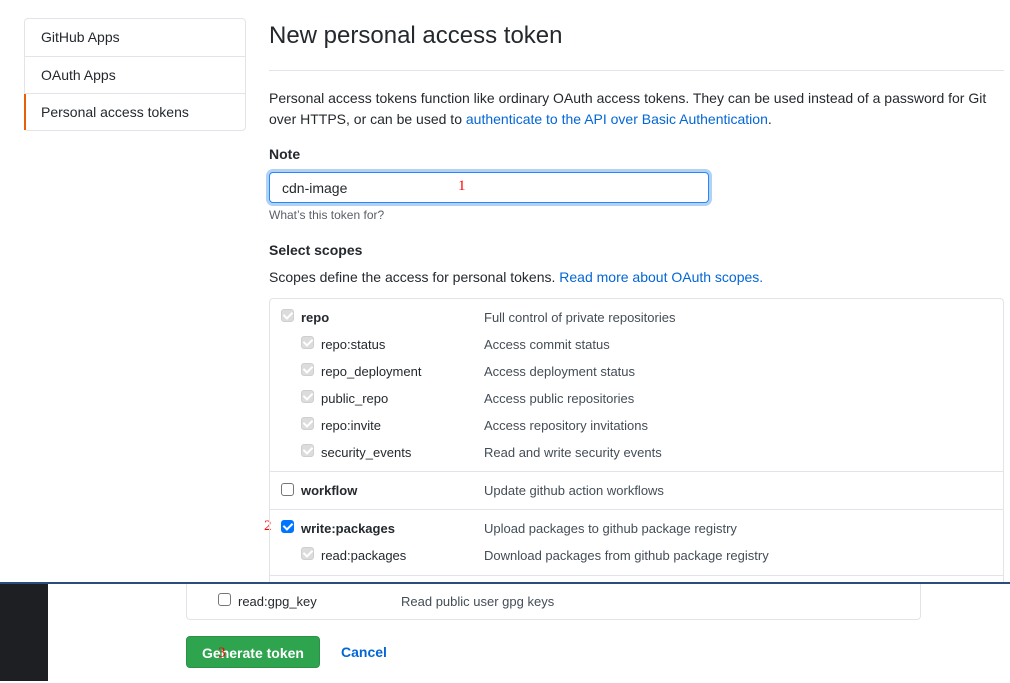 The width and height of the screenshot is (1010, 683). I want to click on scope-checkbox-repo-deployment, so click(307, 369).